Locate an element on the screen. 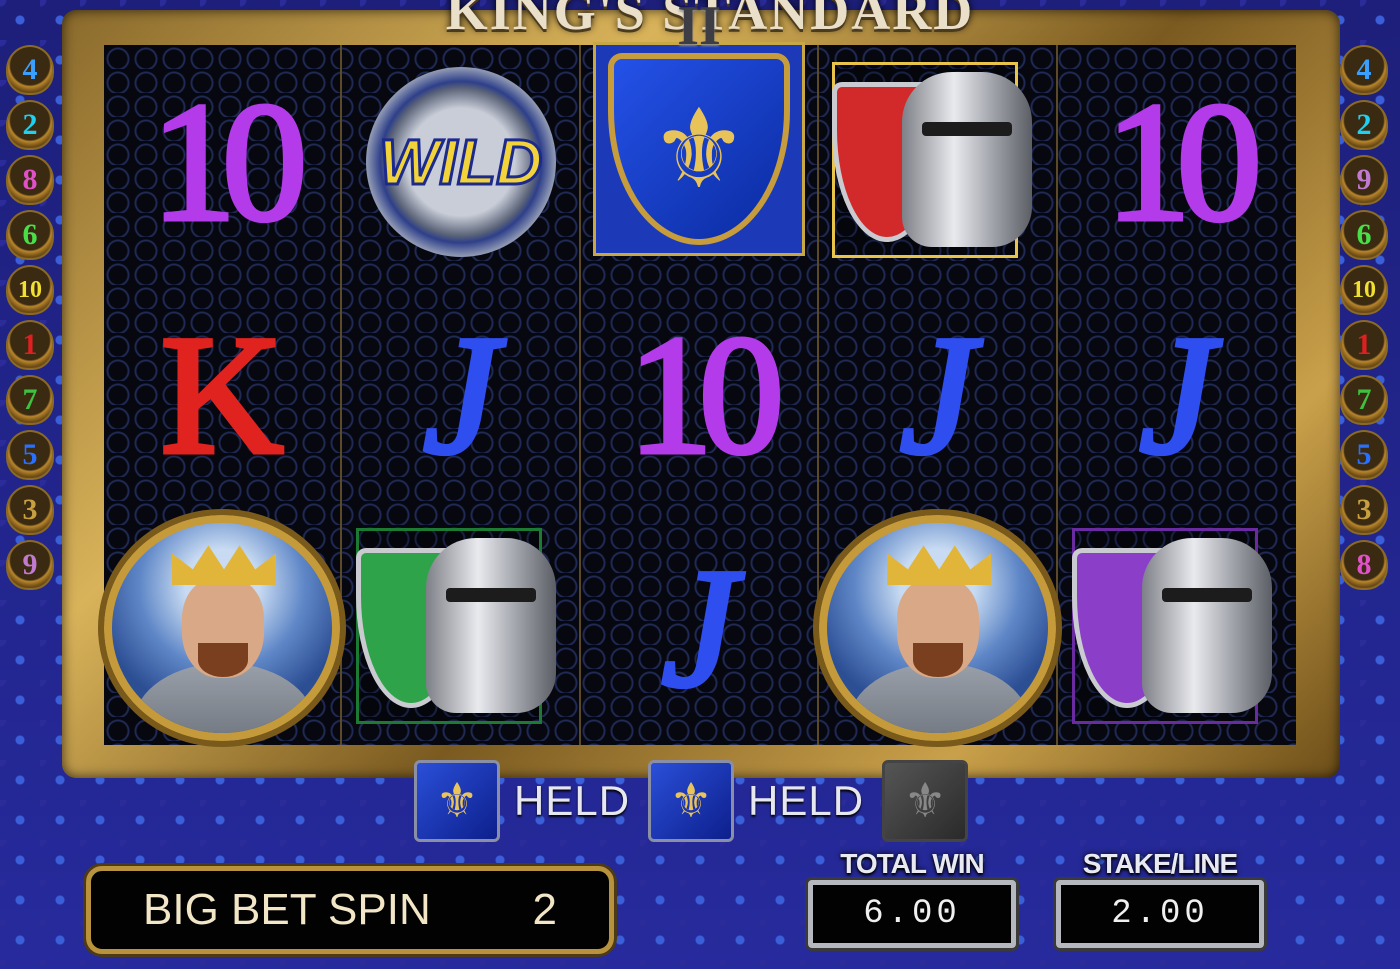  payline-indicators-left: 4 2 8 6 10 1 7 5 3 9 is located at coordinates (34, 319).